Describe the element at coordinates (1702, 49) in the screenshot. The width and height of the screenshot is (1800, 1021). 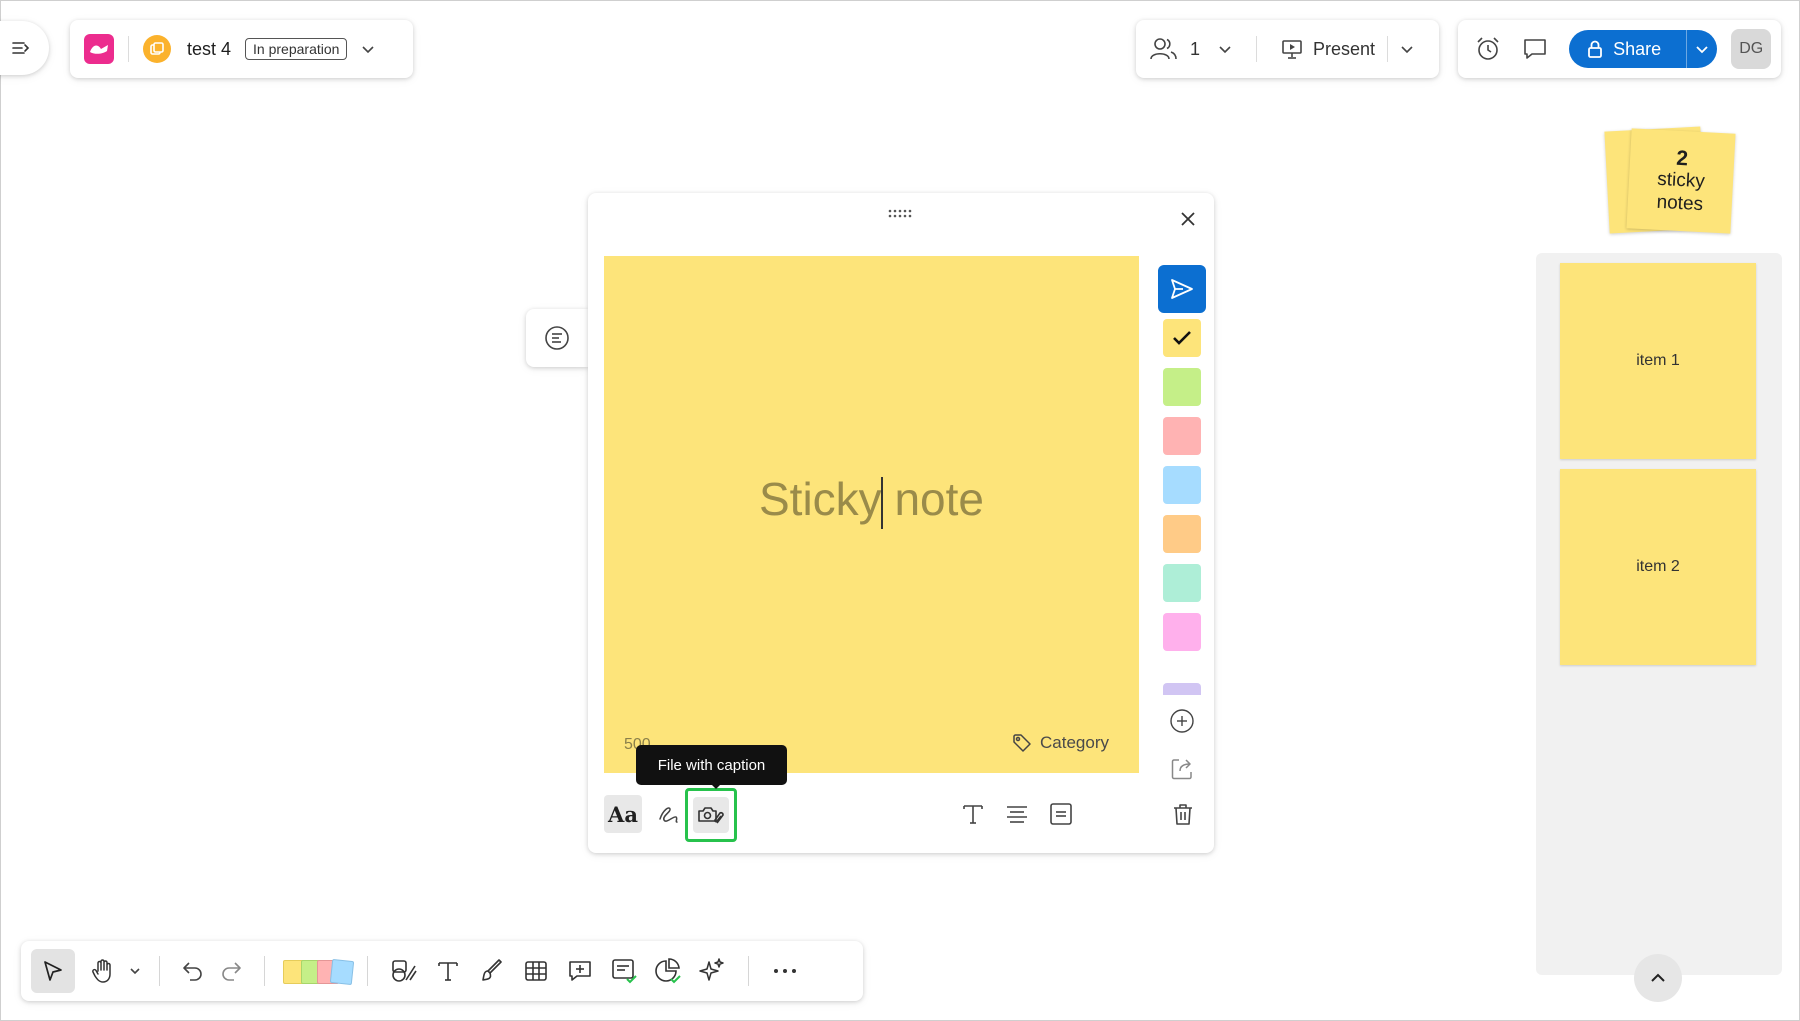
I see `share-options-button` at that location.